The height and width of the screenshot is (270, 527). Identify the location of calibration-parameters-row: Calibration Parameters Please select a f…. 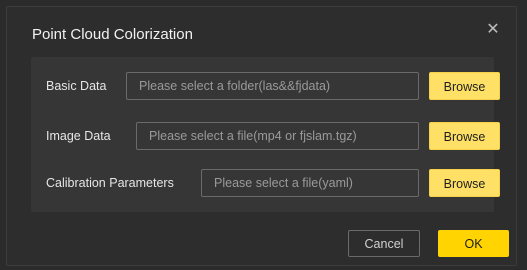
(265, 183).